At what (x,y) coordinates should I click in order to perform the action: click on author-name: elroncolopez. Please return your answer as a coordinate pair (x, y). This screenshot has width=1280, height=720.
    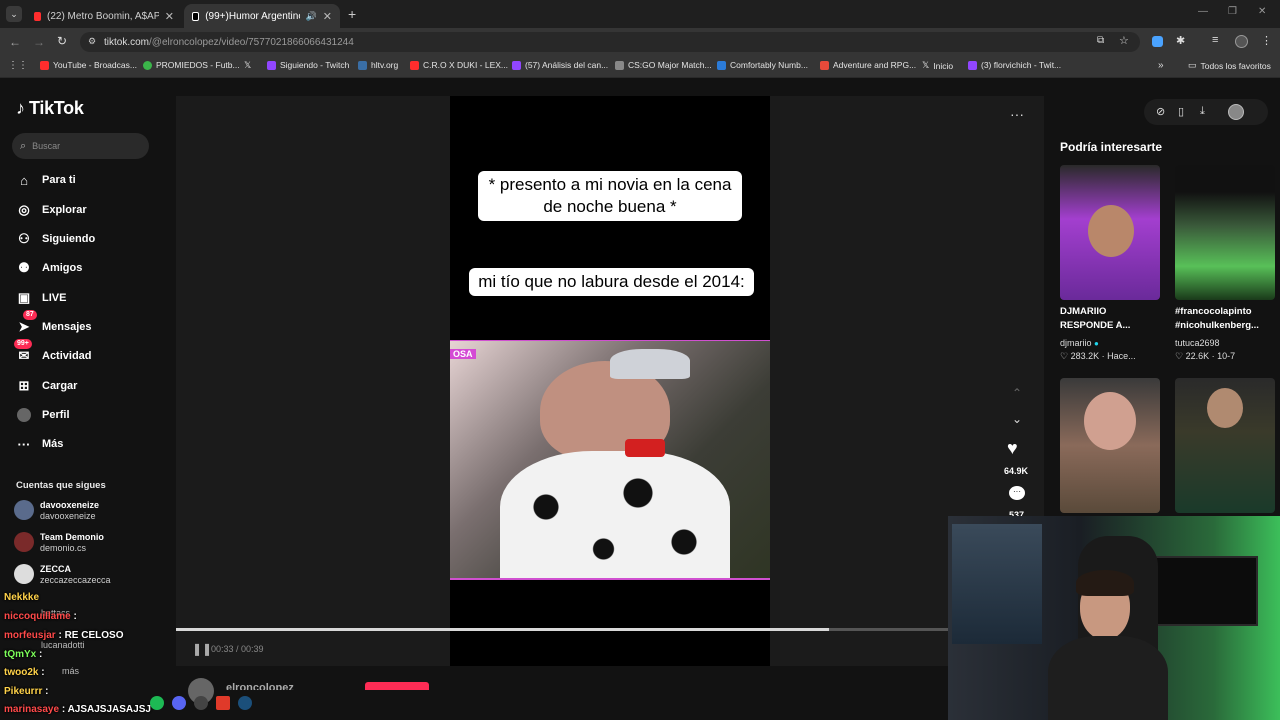
    Looking at the image, I should click on (260, 686).